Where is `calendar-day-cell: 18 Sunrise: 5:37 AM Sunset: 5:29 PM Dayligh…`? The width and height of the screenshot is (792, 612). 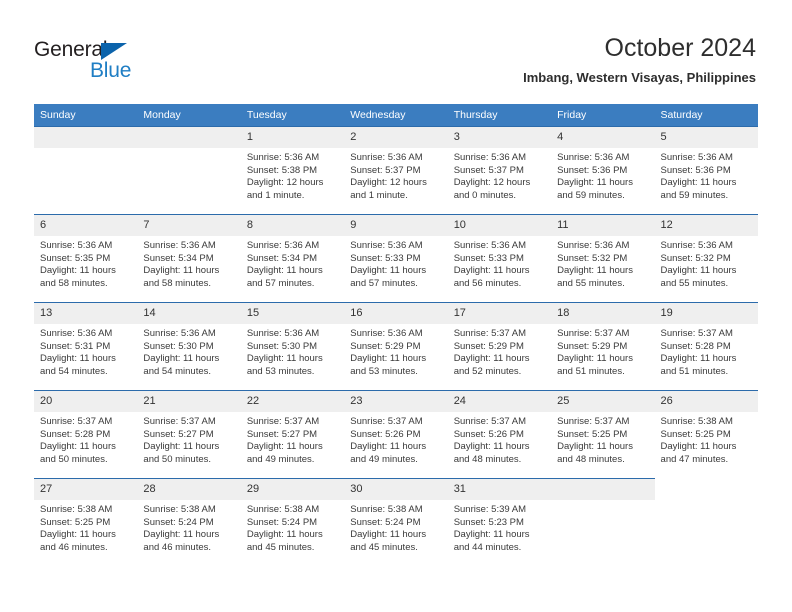
calendar-day-cell: 18 Sunrise: 5:37 AM Sunset: 5:29 PM Dayligh… is located at coordinates (603, 346).